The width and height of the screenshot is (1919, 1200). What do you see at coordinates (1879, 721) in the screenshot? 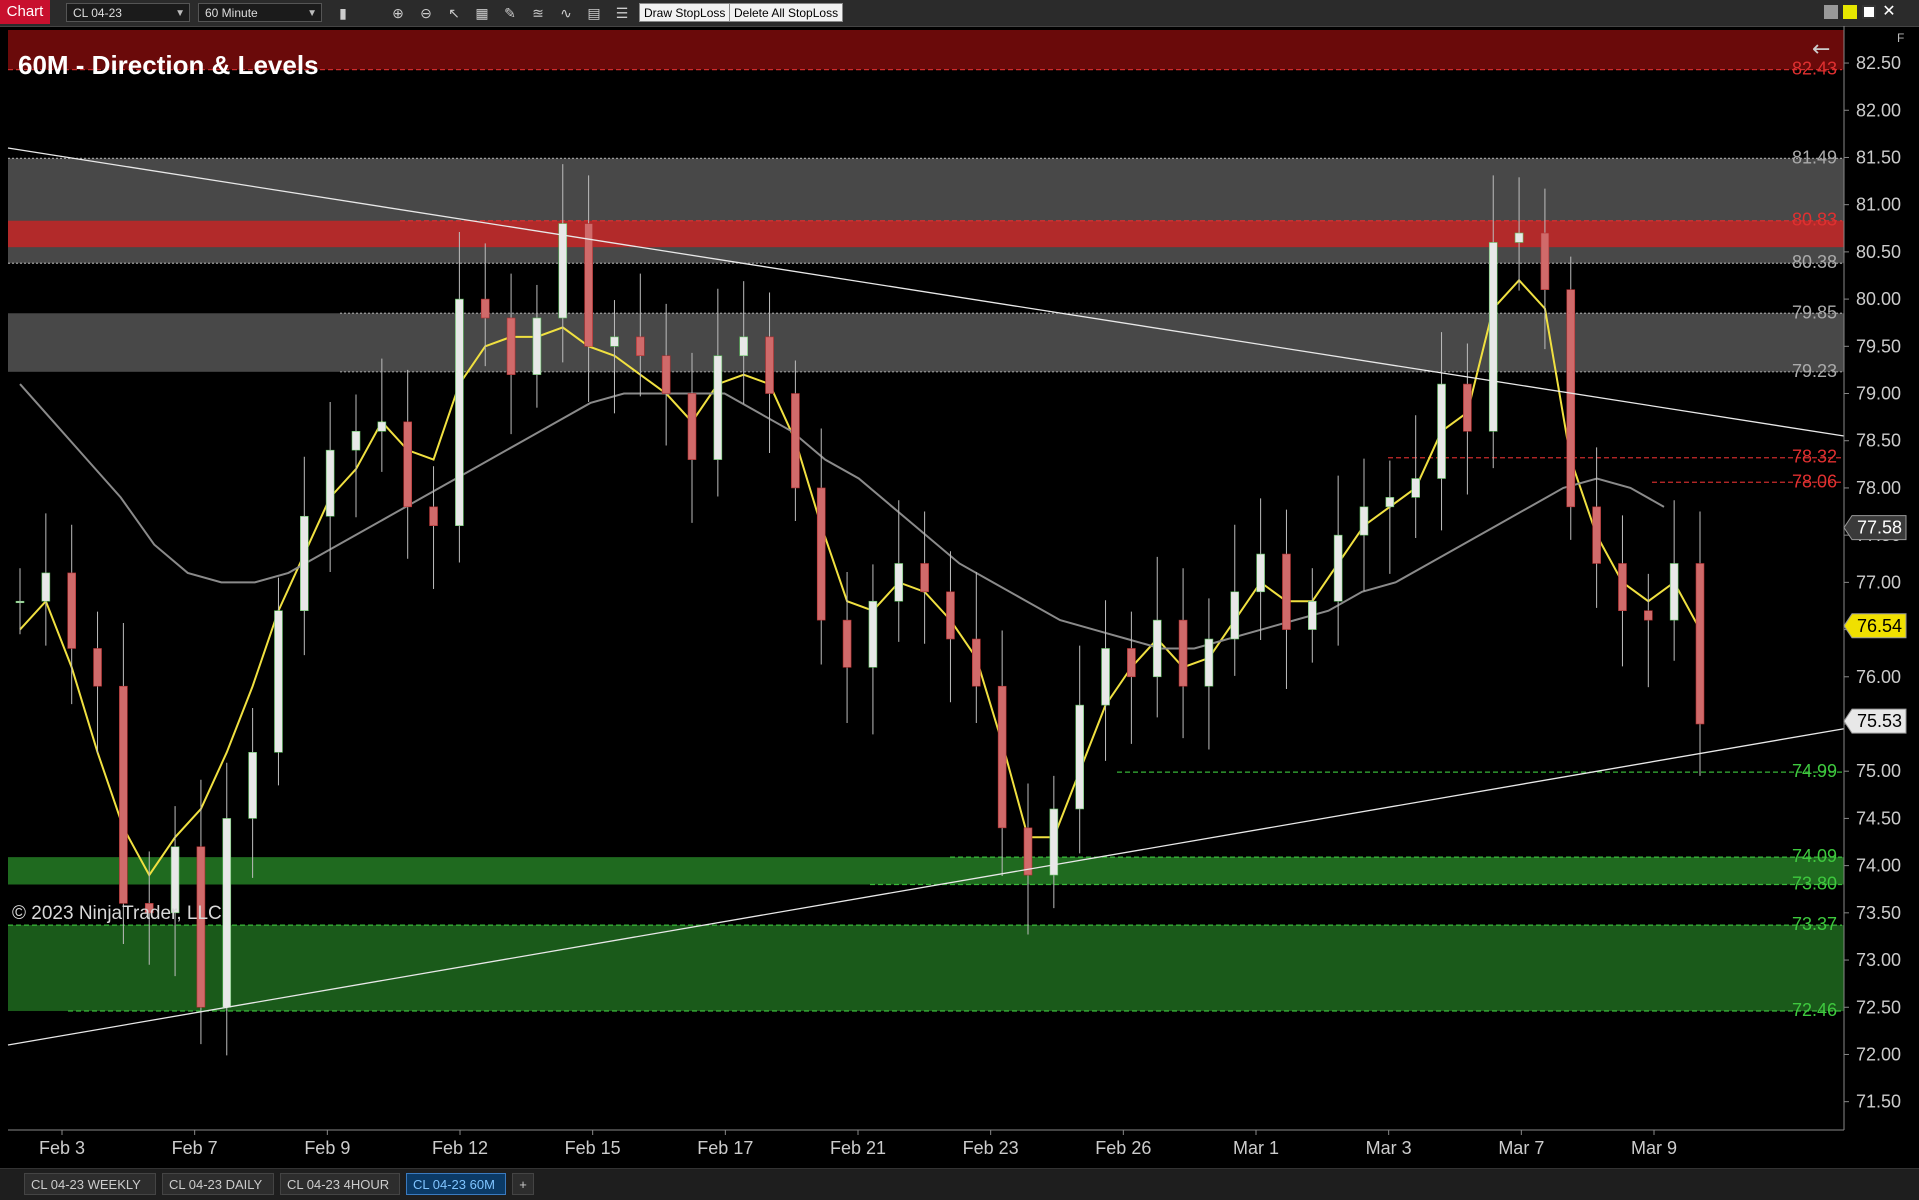
I see `price-tag-label: 75.53` at bounding box center [1879, 721].